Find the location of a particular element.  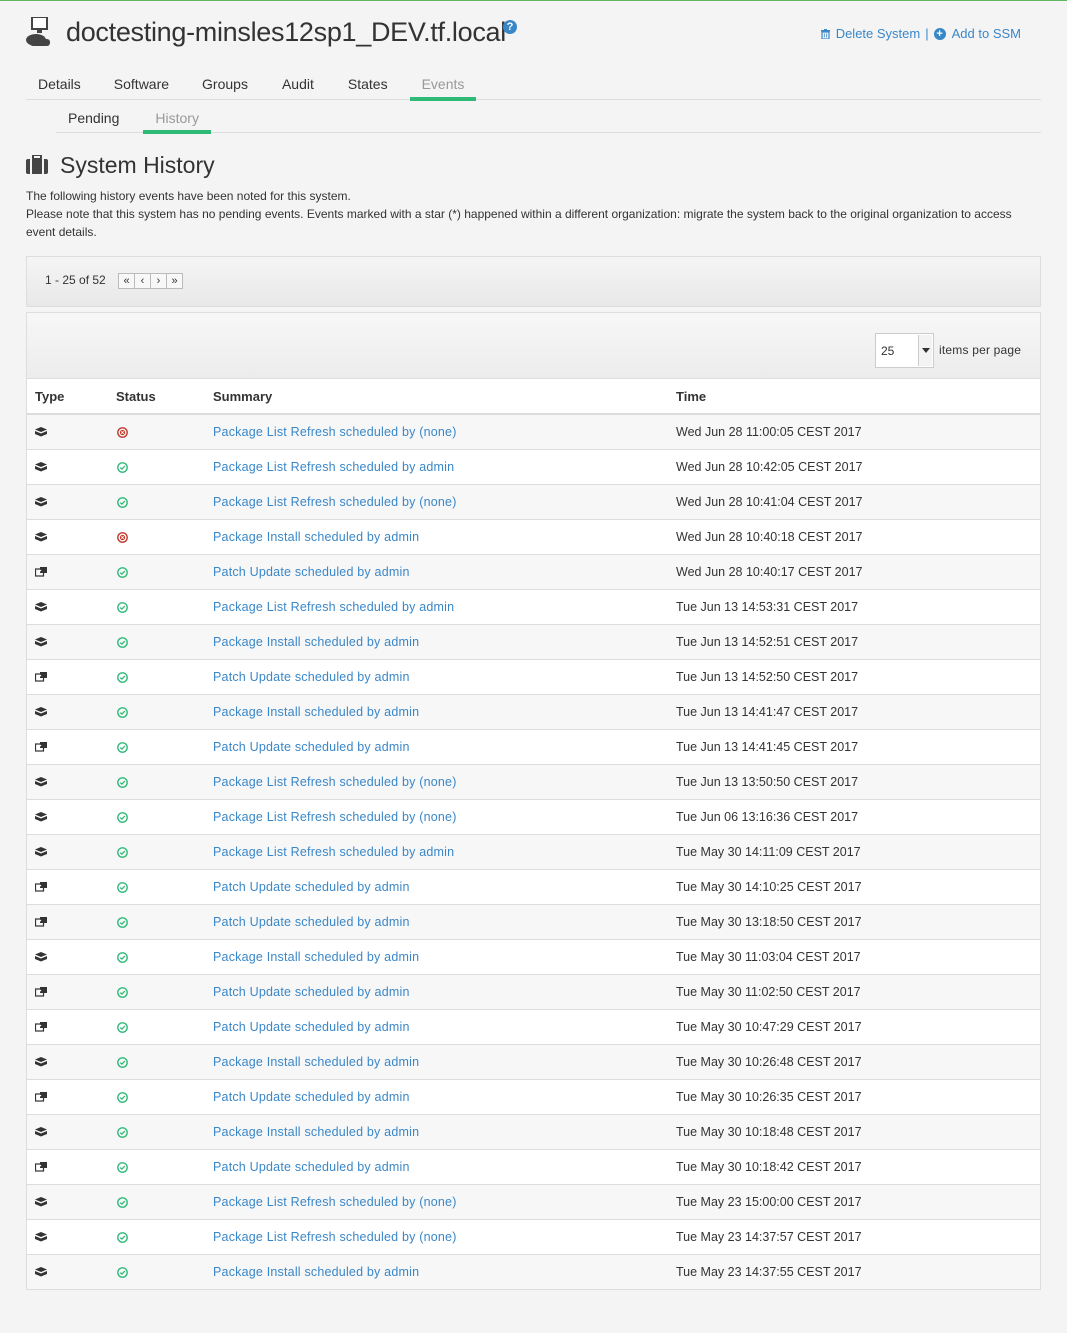

column-header-summary: Summary is located at coordinates (436, 397).